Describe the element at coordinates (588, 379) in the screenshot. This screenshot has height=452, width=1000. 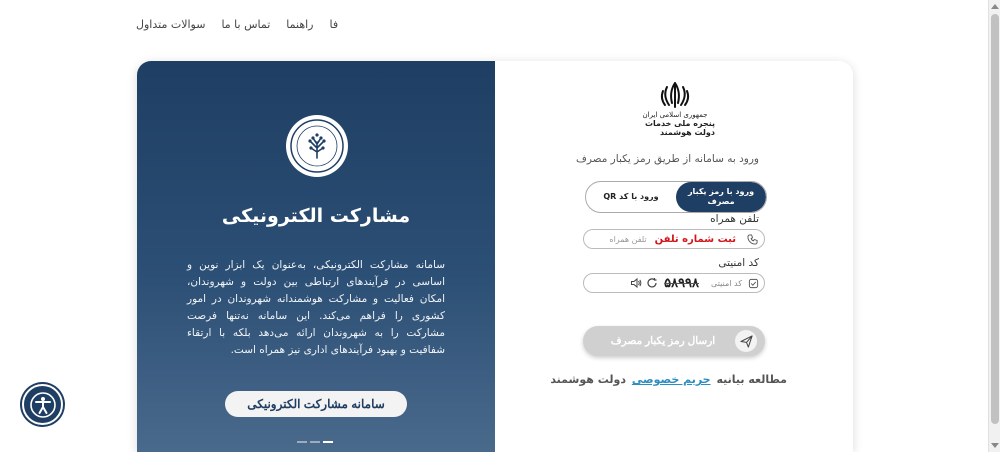
I see `privacy-suffix: دولت هوشمند` at that location.